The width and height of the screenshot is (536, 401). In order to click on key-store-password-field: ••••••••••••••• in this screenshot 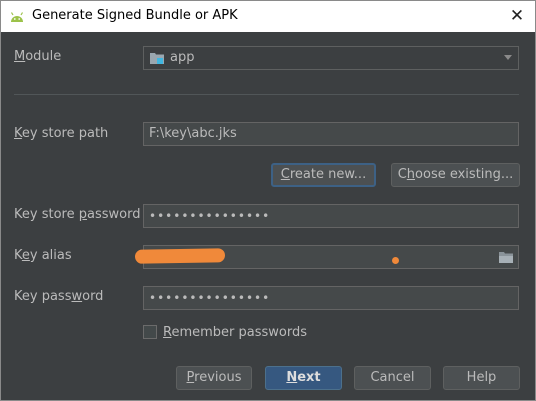, I will do `click(331, 216)`.